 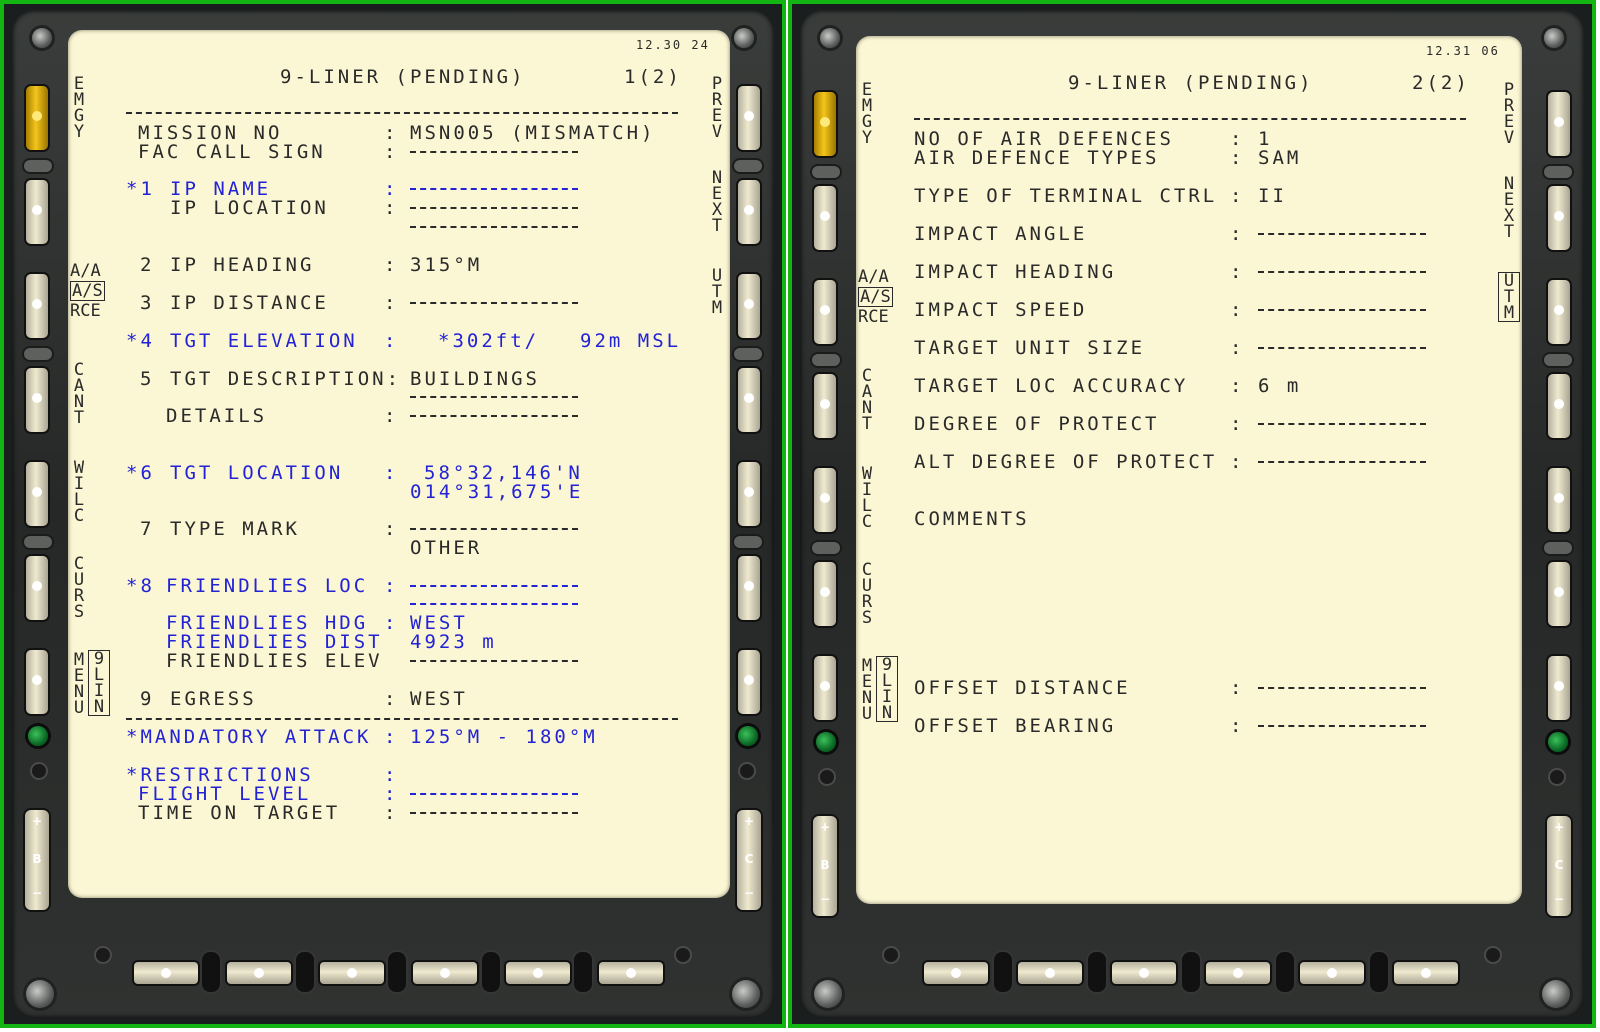 I want to click on target-unit-size-value-empty, so click(x=1342, y=348).